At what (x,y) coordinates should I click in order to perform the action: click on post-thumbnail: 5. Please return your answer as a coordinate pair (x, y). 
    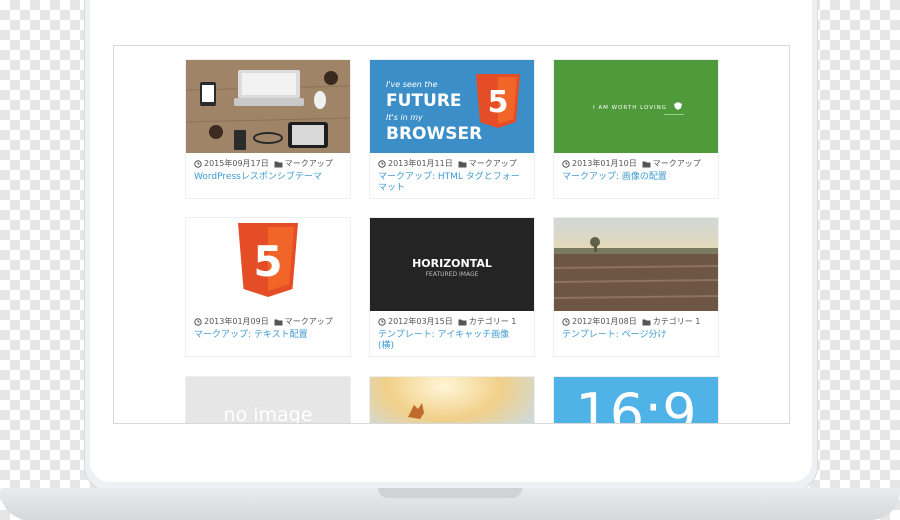
    Looking at the image, I should click on (268, 264).